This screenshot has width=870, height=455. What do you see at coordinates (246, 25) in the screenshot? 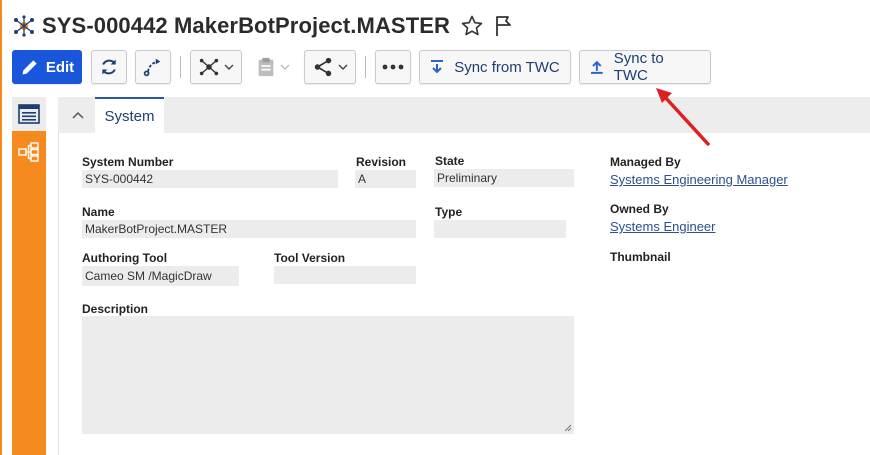
I see `page-title: SYS-000442 MakerBotProject.MASTER` at bounding box center [246, 25].